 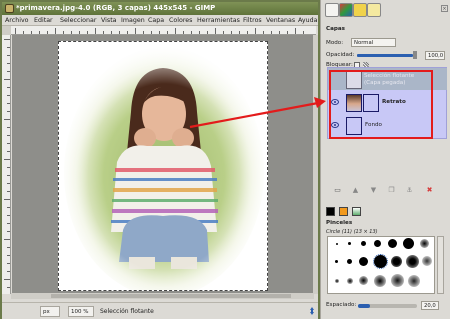 What do you see at coordinates (335, 29) in the screenshot?
I see `layers-dialog-title: Capas` at bounding box center [335, 29].